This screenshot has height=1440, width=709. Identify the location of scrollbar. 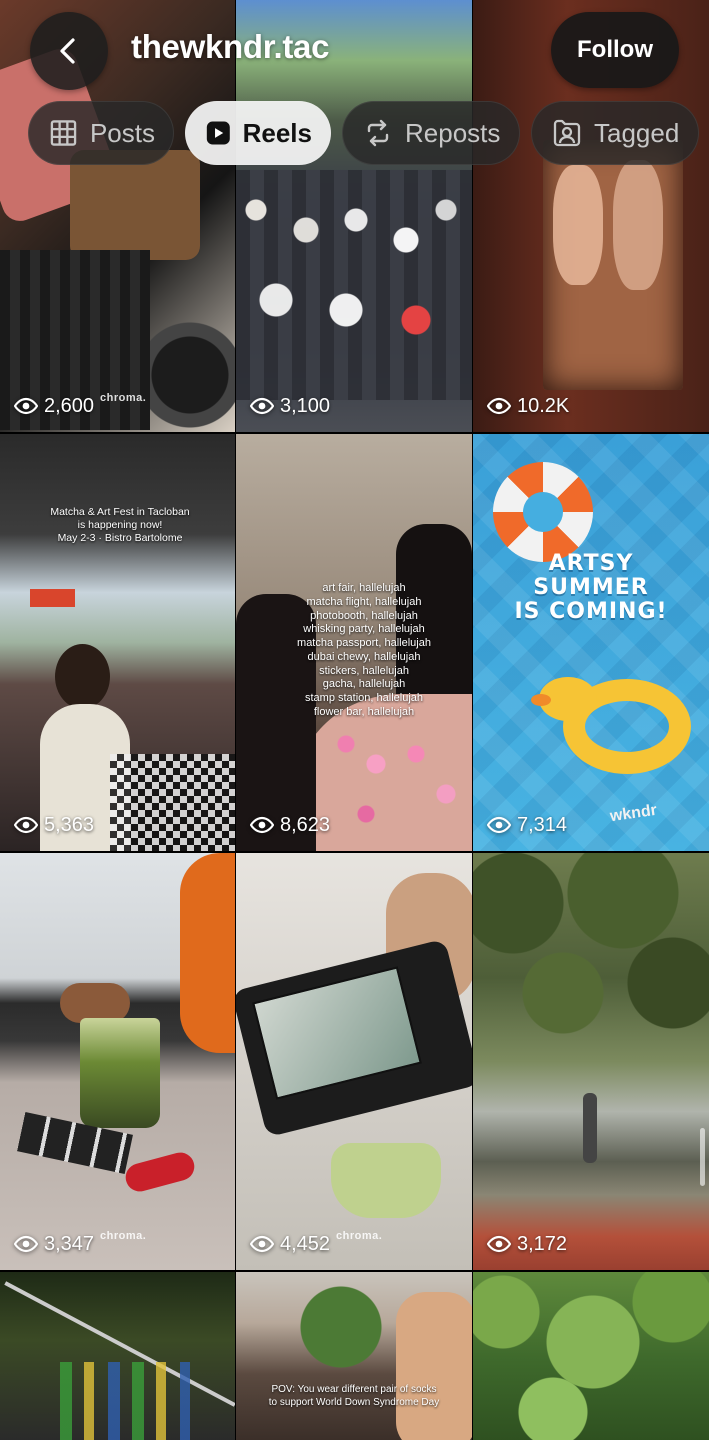
(702, 1157).